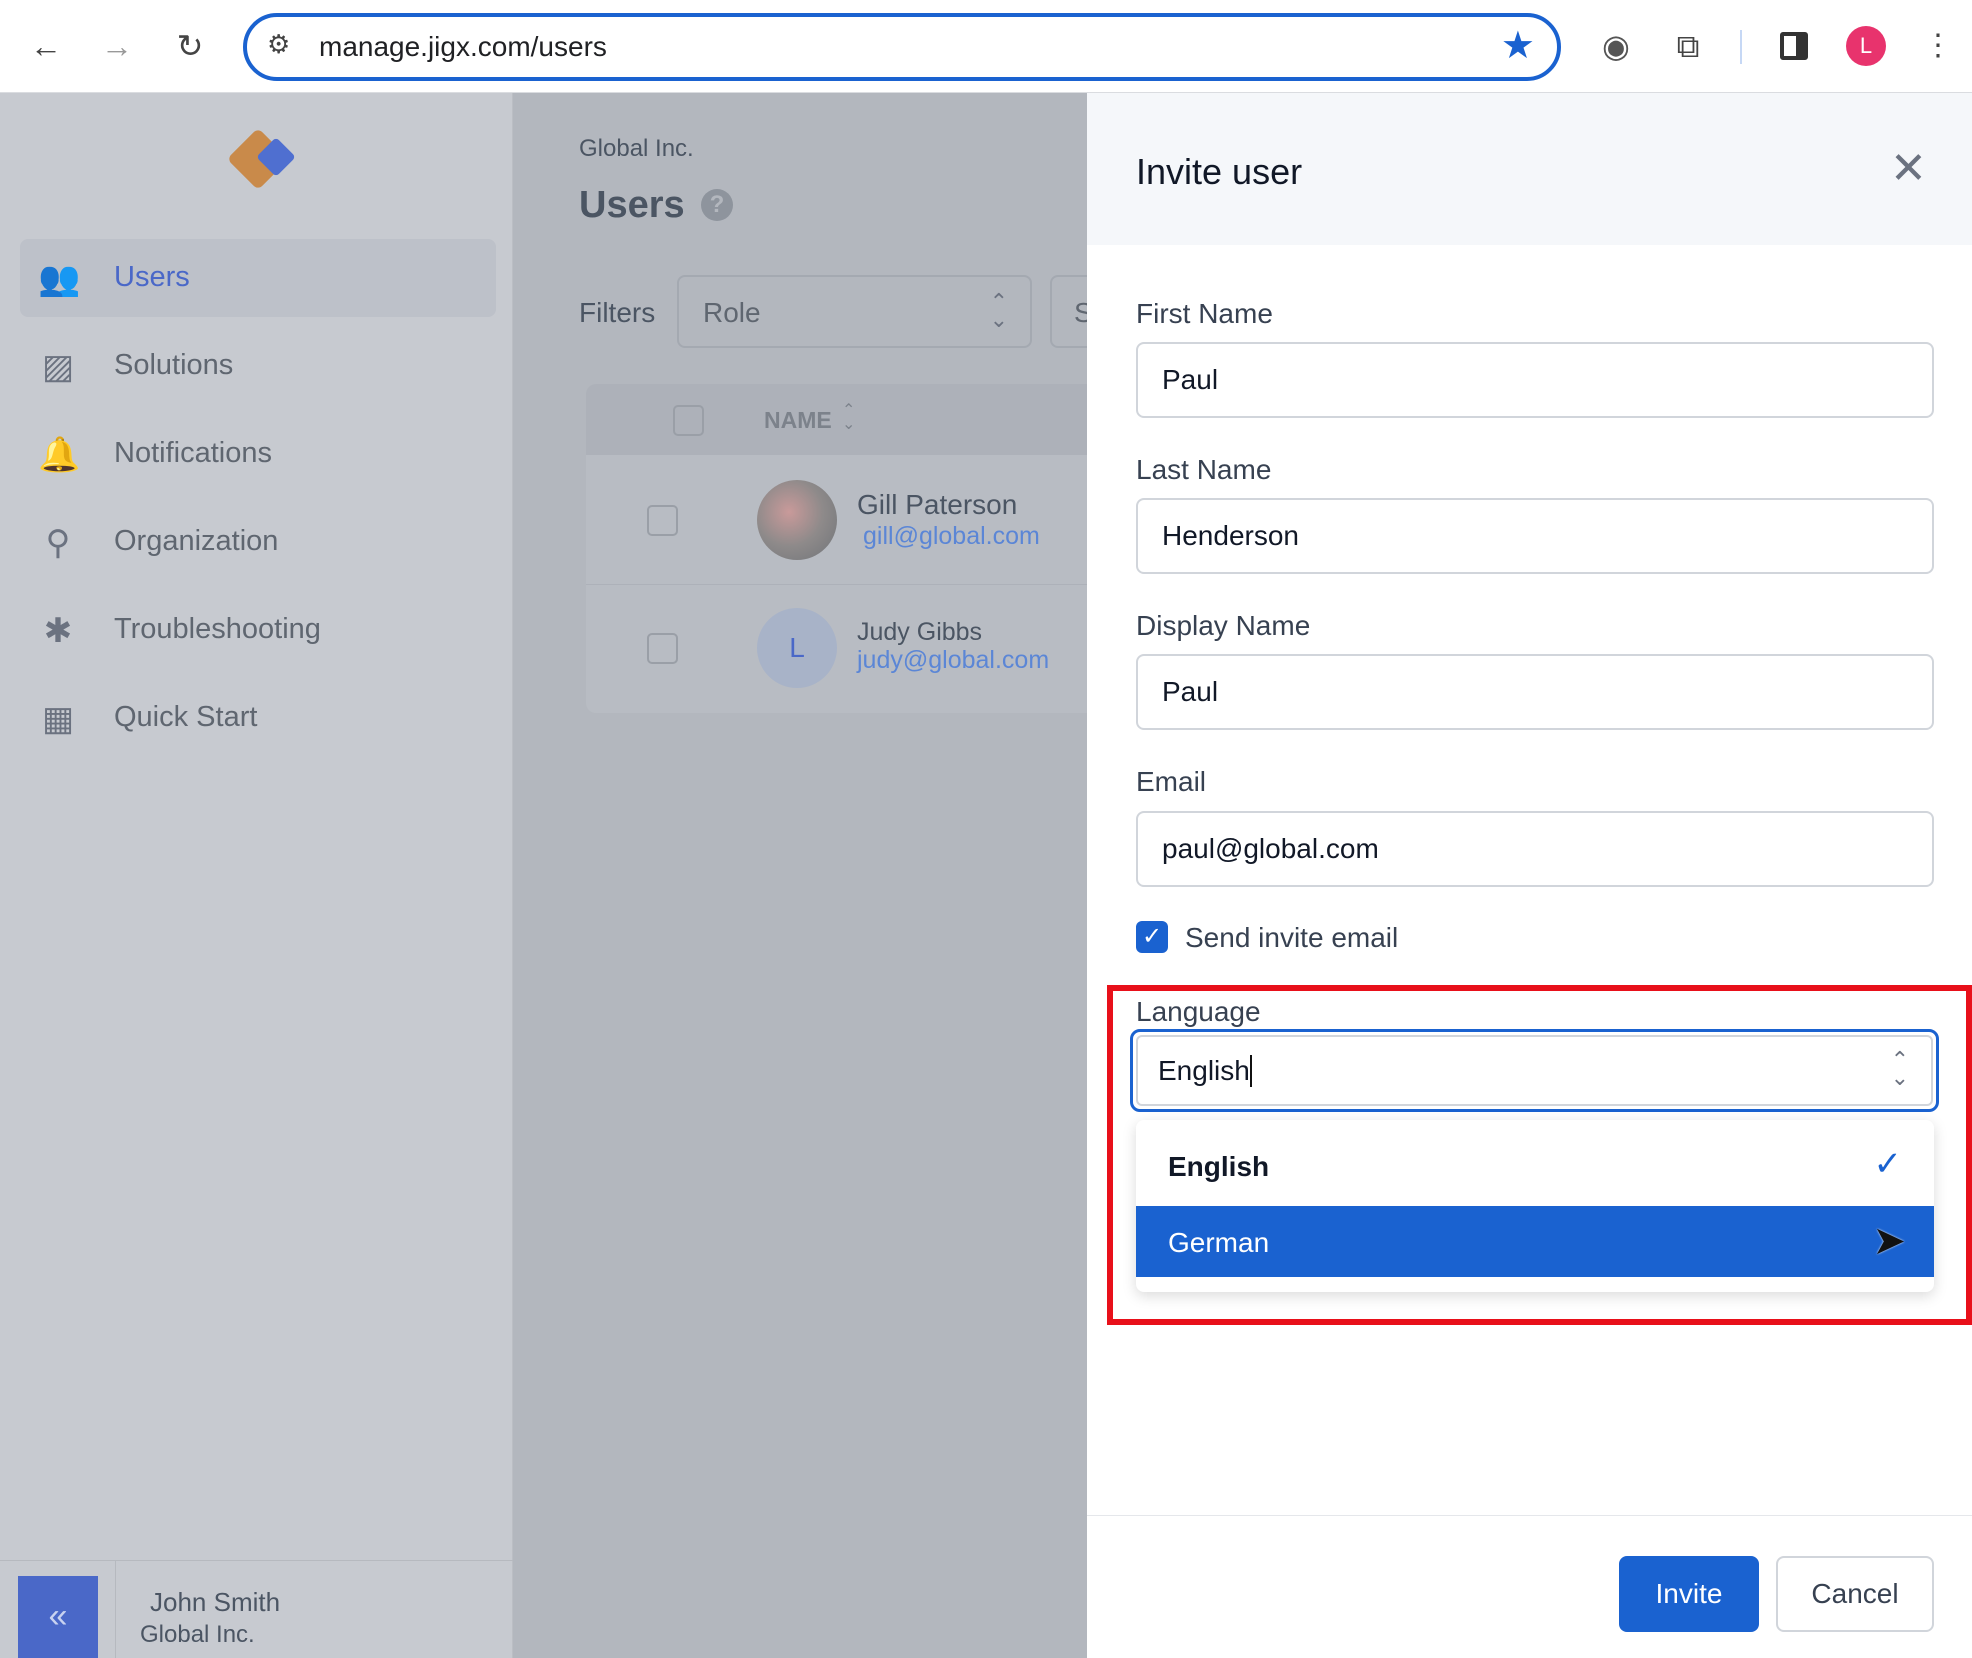 The height and width of the screenshot is (1658, 1972). Describe the element at coordinates (1204, 313) in the screenshot. I see `first-name-label: First Name` at that location.